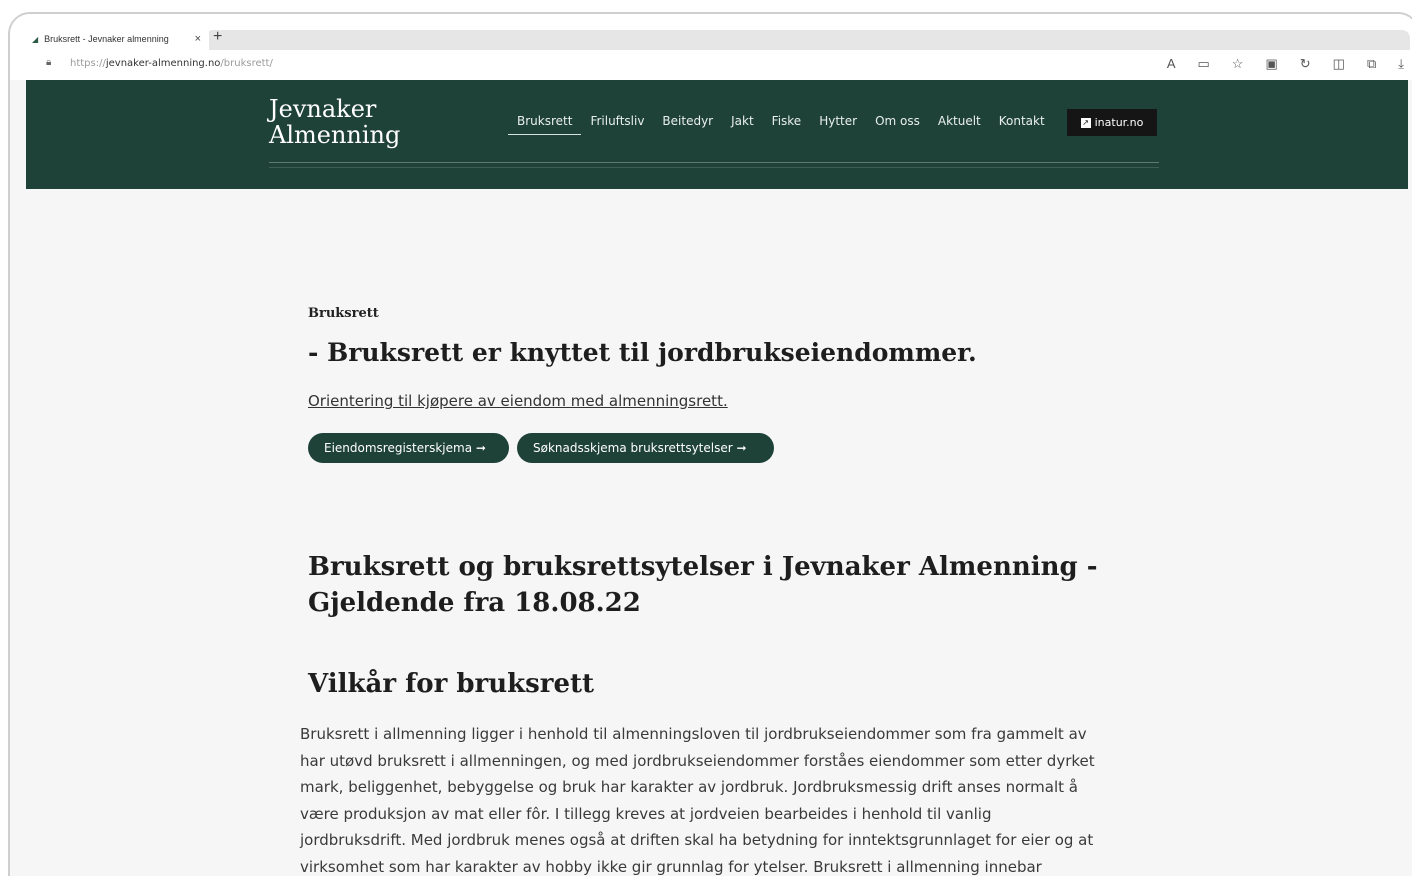 The image size is (1412, 876). Describe the element at coordinates (106, 39) in the screenshot. I see `tab-title: Bruksrett - Jevnaker almenning` at that location.